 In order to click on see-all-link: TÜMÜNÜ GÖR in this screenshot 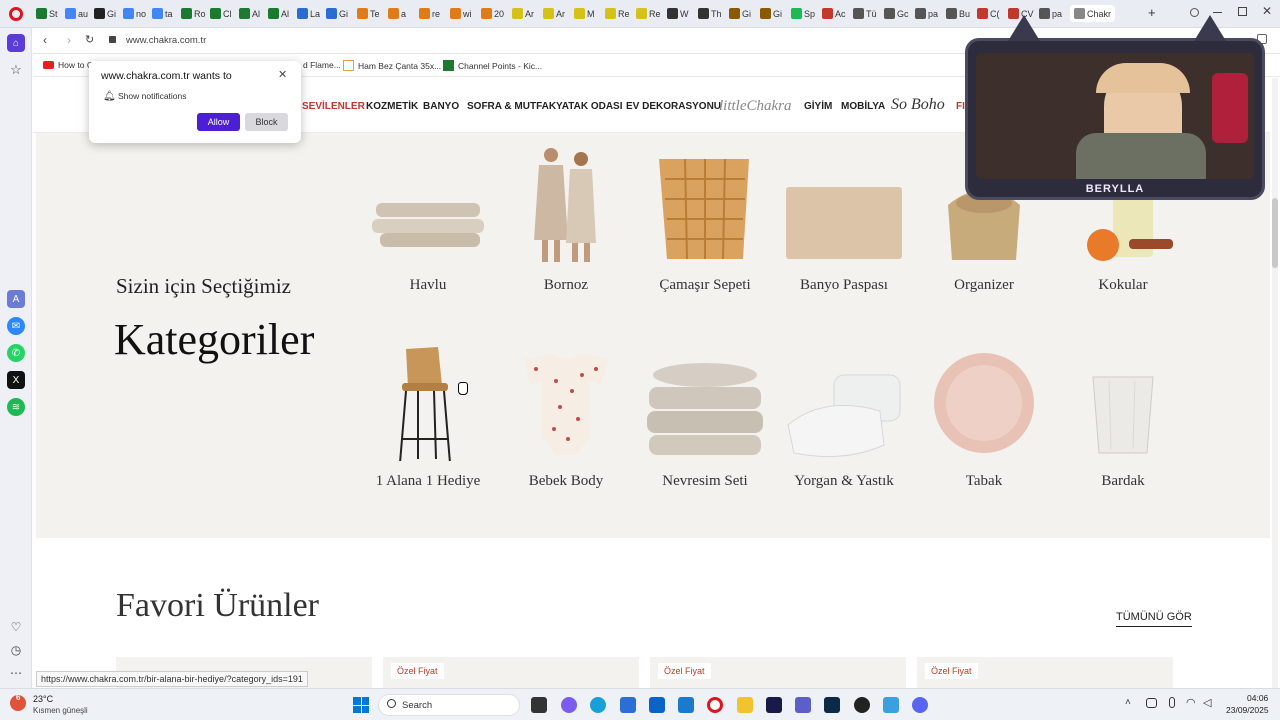, I will do `click(1154, 619)`.